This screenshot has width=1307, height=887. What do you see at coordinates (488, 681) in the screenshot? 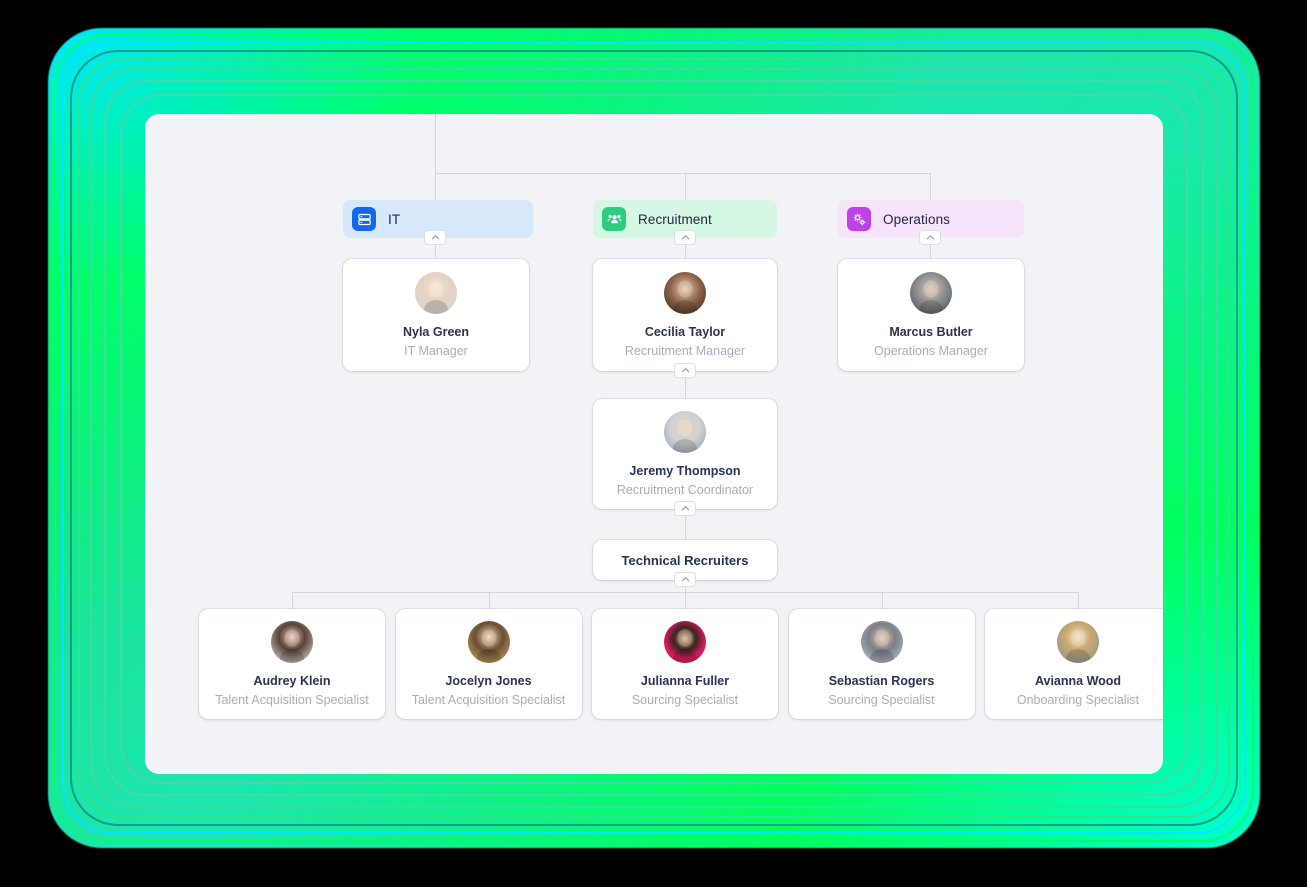
I see `person-name: Jocelyn Jones` at bounding box center [488, 681].